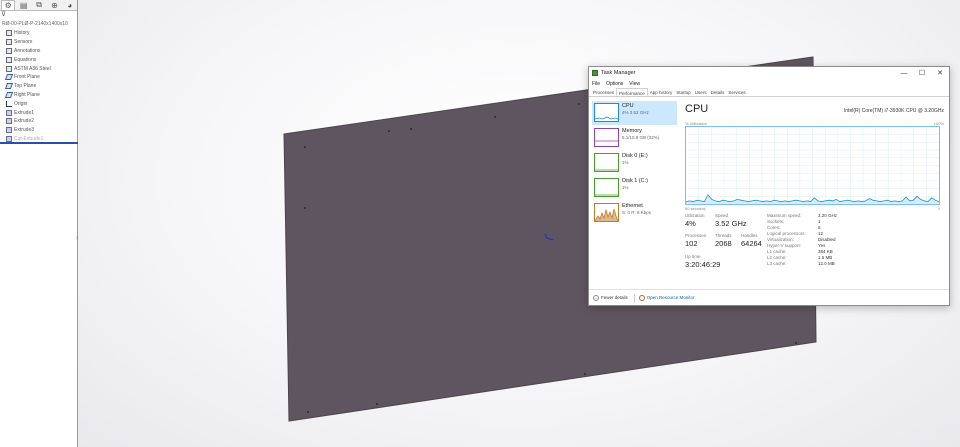  I want to click on resource-item: Ethernet S: 0 R: 8 Kbps, so click(634, 213).